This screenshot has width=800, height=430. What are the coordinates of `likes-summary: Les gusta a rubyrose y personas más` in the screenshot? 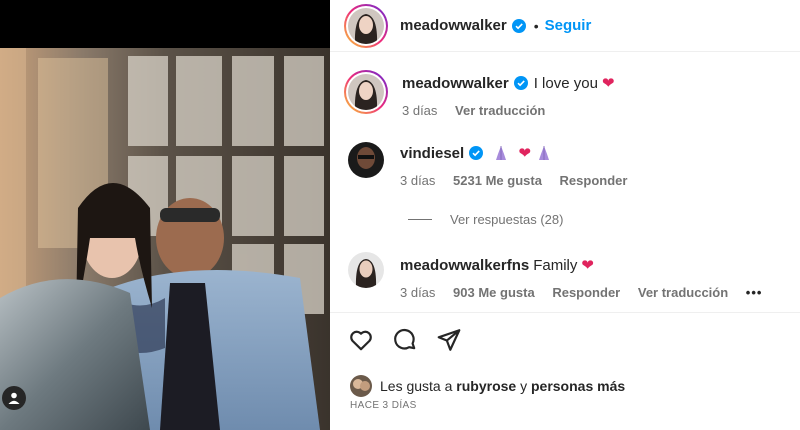 It's located at (487, 386).